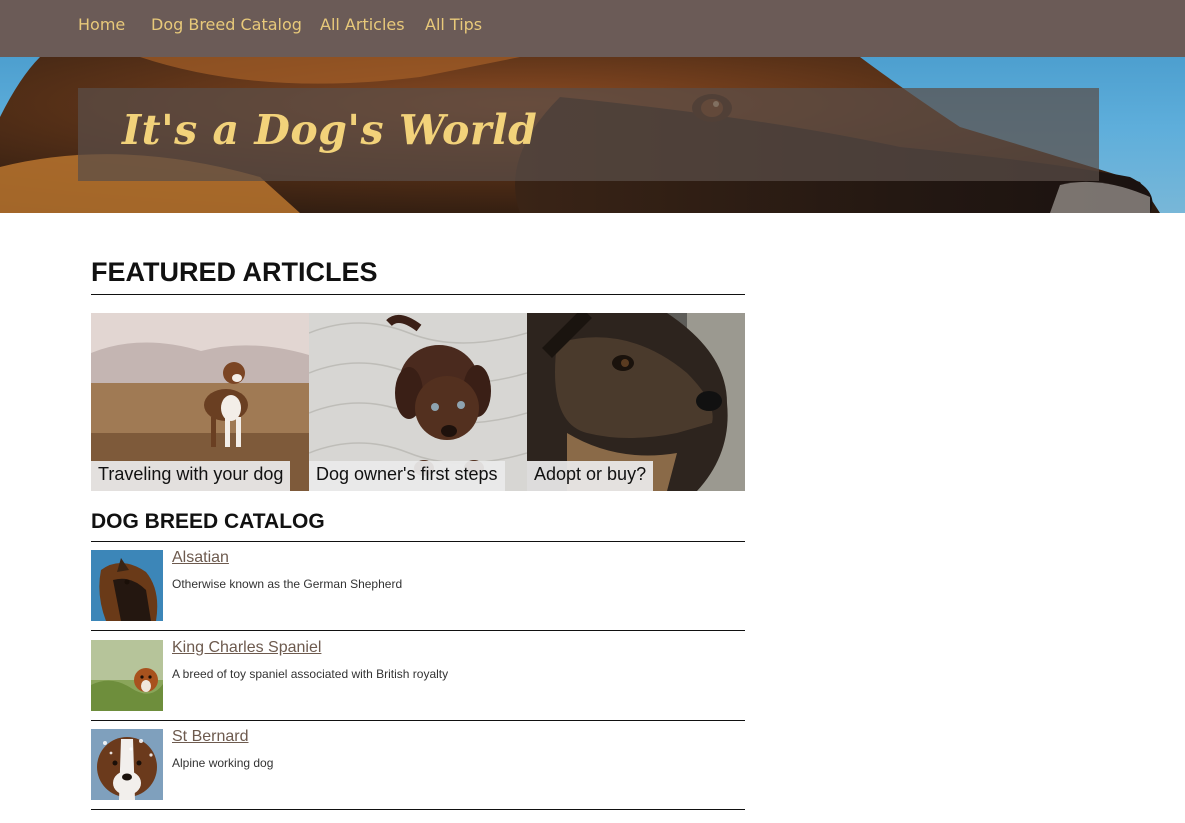  I want to click on nav-link-home: Home, so click(101, 24).